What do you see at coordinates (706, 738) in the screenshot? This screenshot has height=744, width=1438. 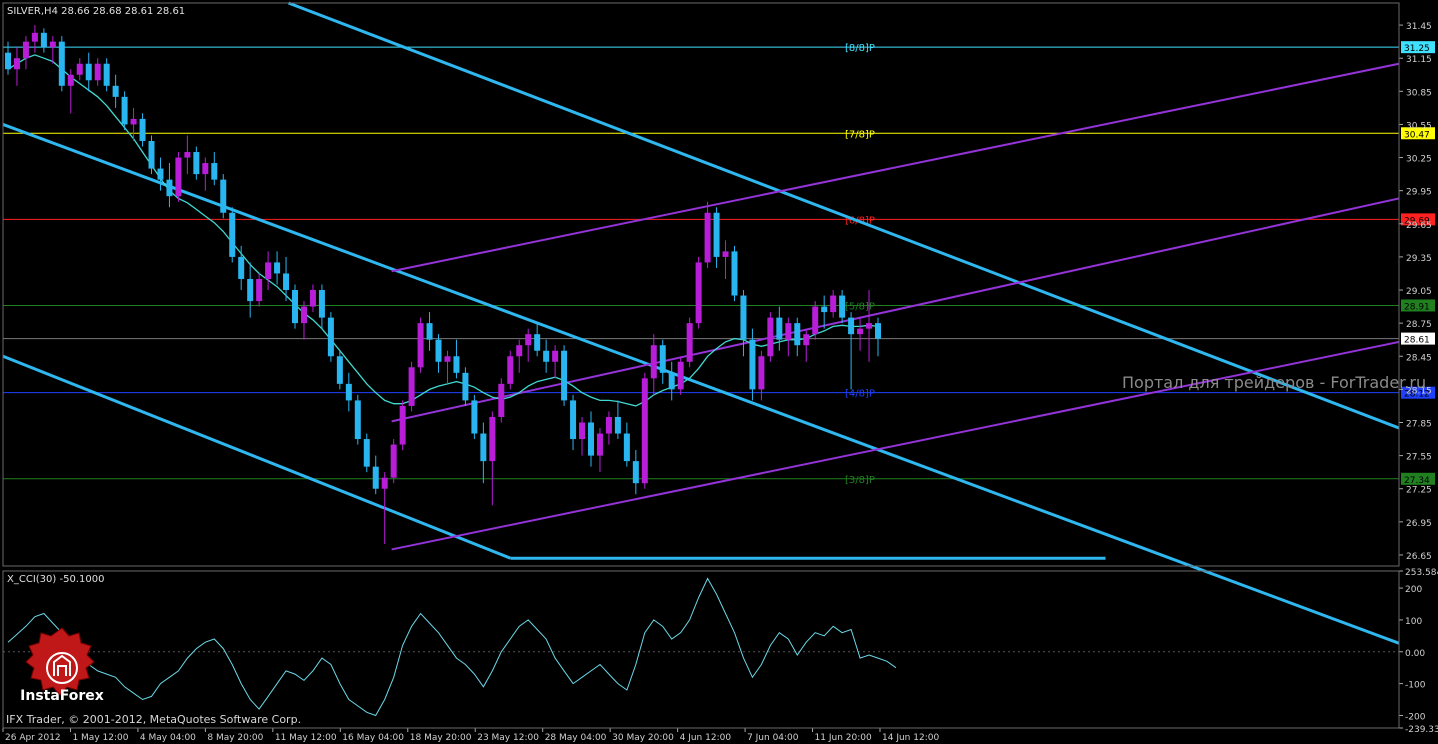 I see `time-axis-label: 4 Jun 12:00` at bounding box center [706, 738].